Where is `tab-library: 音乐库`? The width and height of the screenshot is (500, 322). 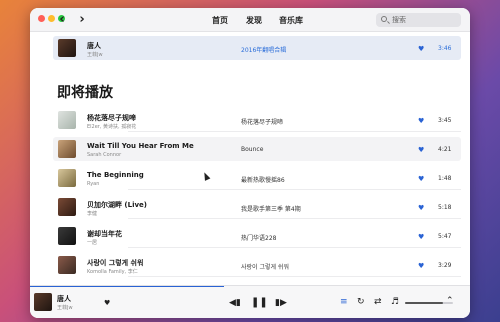 tab-library: 音乐库 is located at coordinates (291, 20).